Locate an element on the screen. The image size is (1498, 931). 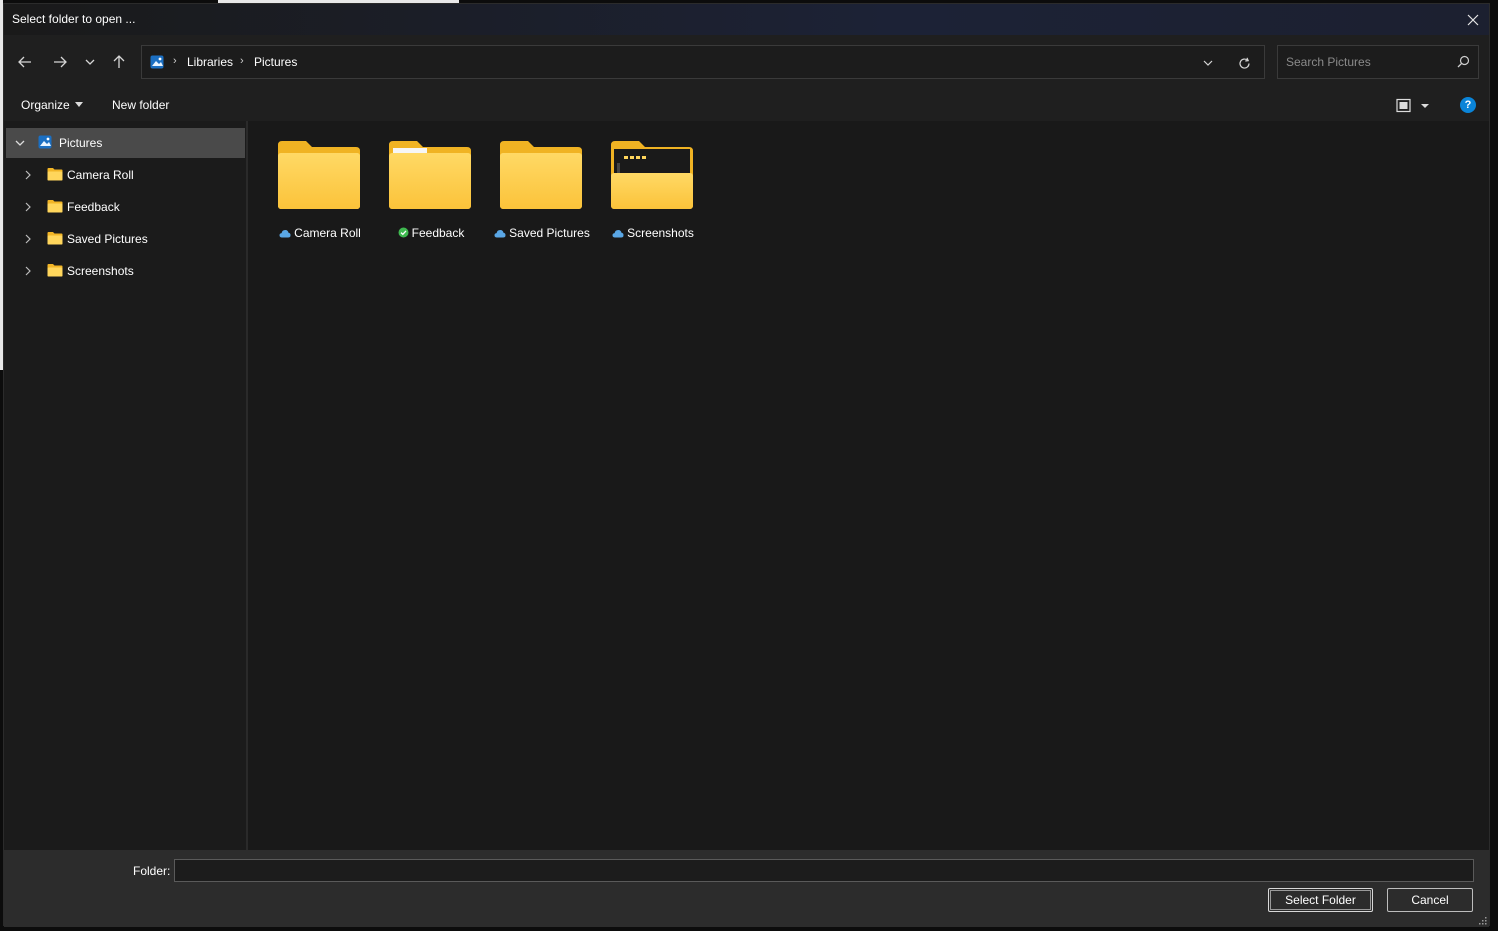
refresh-button is located at coordinates (1244, 63).